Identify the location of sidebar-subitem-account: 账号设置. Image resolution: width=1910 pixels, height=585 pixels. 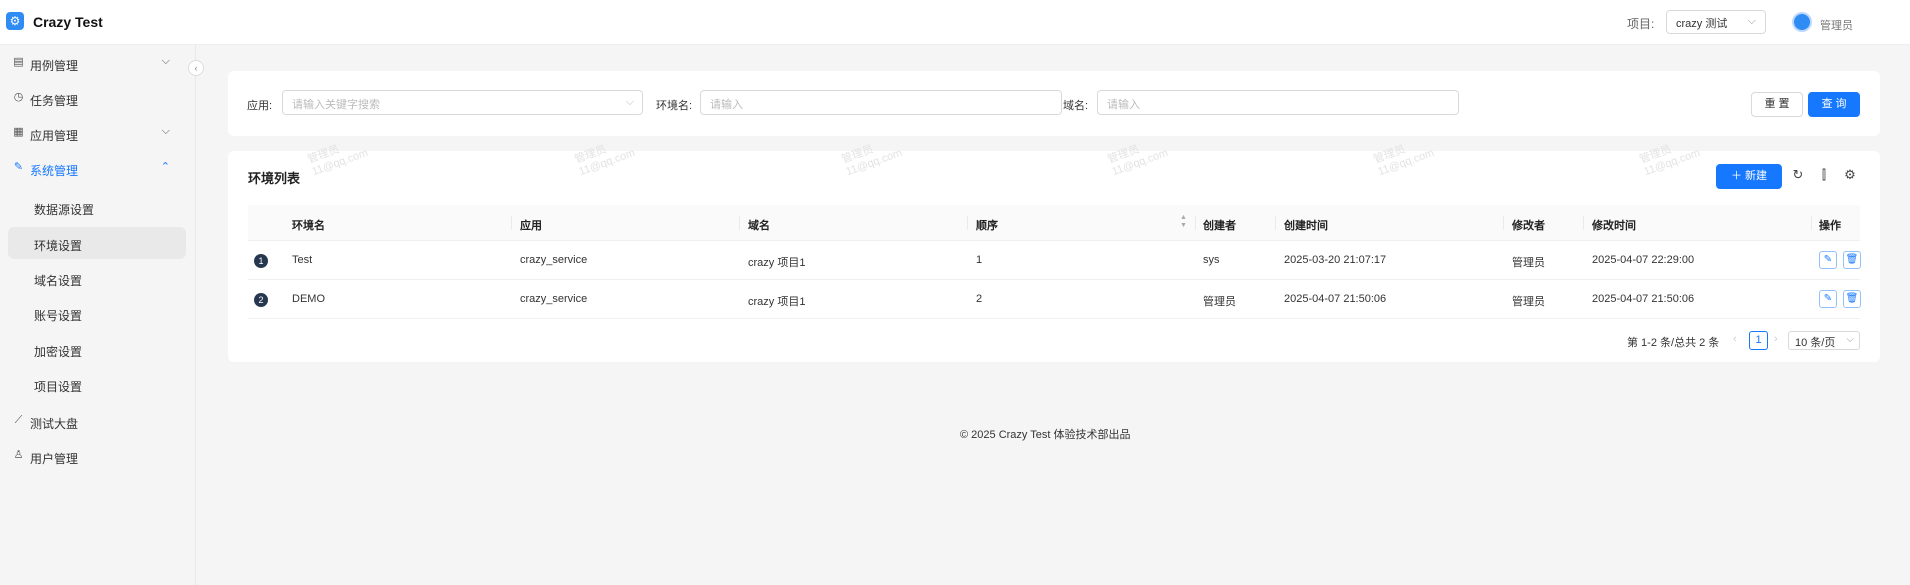
(97, 313).